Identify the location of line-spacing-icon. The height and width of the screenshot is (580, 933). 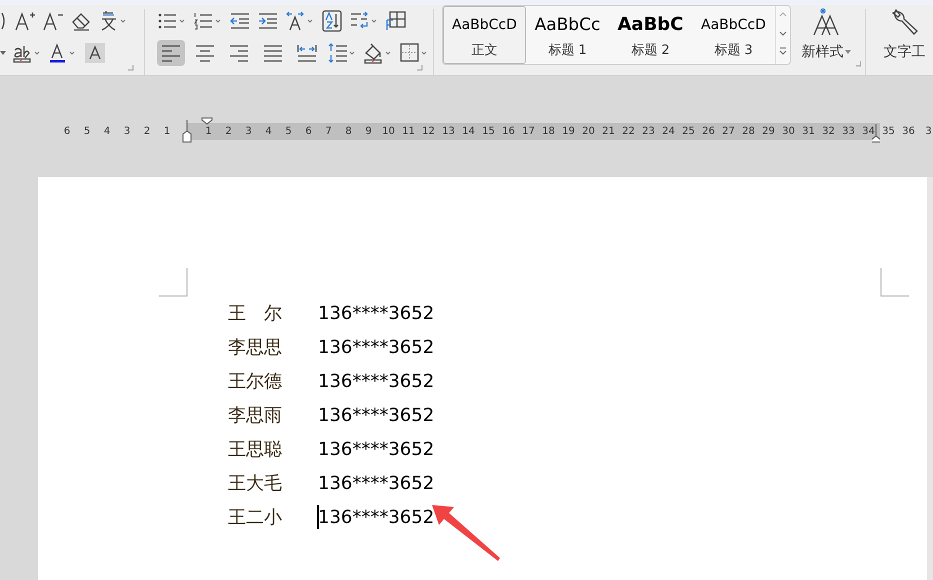
(342, 53).